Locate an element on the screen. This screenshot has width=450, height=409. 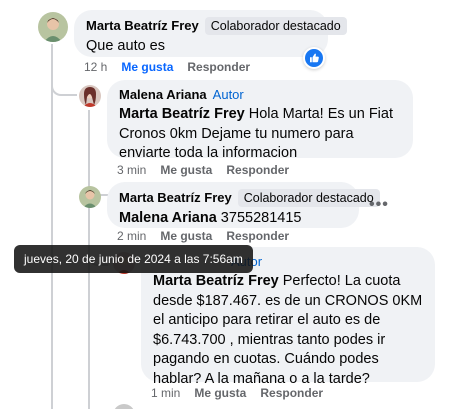
comment-actions: 1 min Me gusta Responder is located at coordinates (237, 393).